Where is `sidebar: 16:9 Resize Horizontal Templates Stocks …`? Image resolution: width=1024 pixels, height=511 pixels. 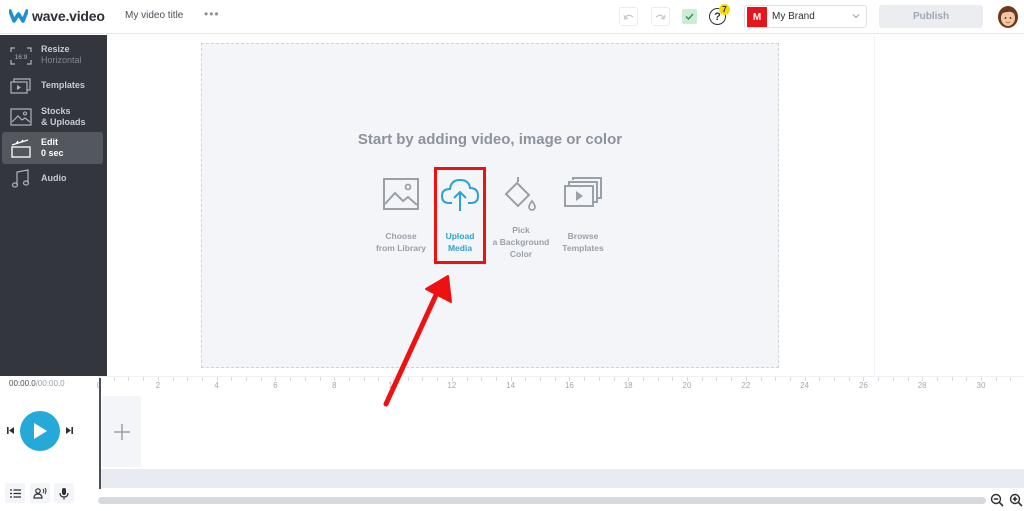 sidebar: 16:9 Resize Horizontal Templates Stocks … is located at coordinates (53, 205).